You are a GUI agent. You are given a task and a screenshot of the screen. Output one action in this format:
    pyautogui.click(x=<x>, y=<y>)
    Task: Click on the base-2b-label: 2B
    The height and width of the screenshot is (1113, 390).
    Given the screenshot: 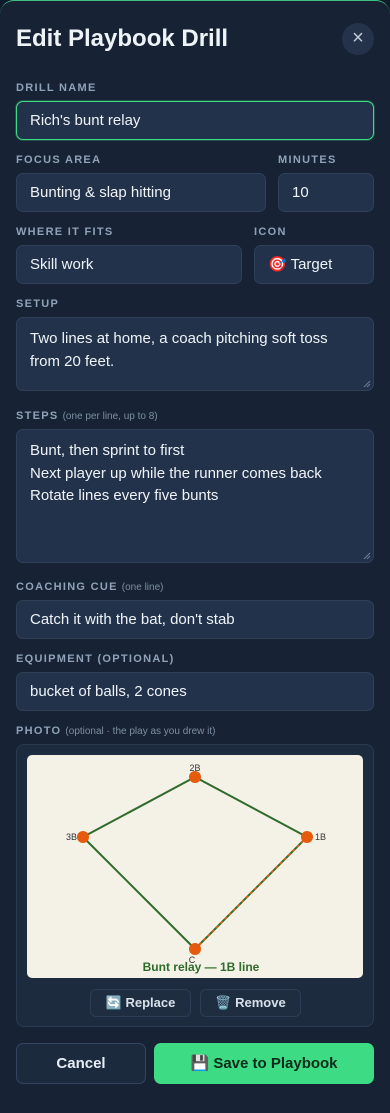 What is the action you would take?
    pyautogui.click(x=194, y=768)
    